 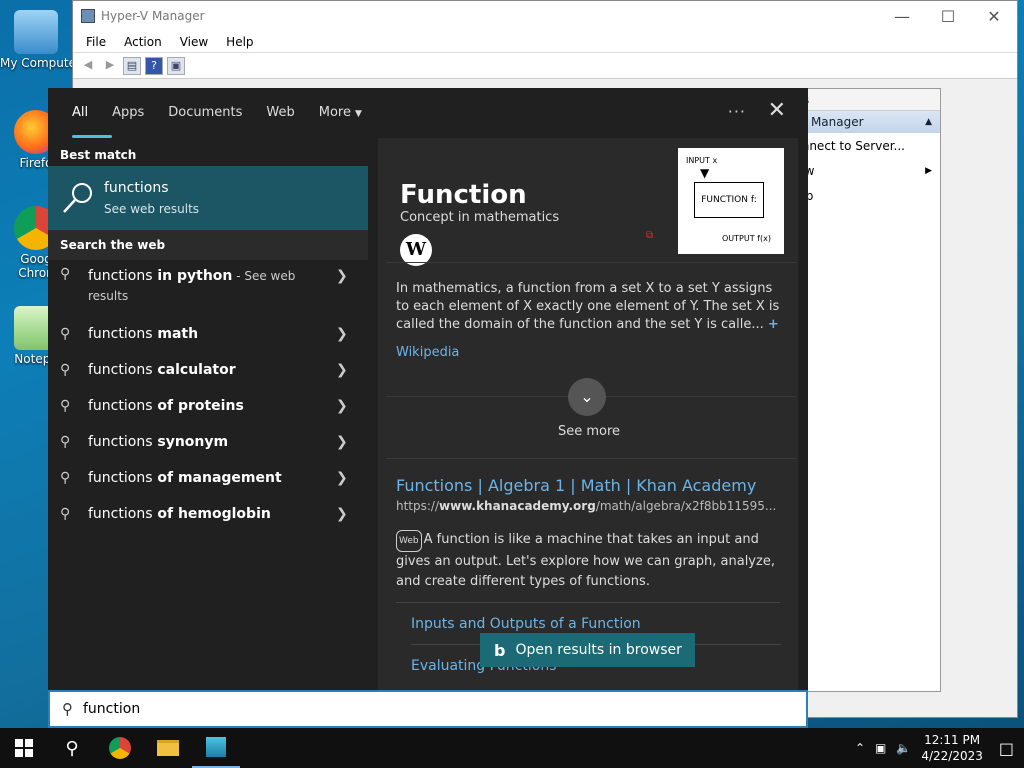 What do you see at coordinates (208, 198) in the screenshot?
I see `best-match-item: functions See web results` at bounding box center [208, 198].